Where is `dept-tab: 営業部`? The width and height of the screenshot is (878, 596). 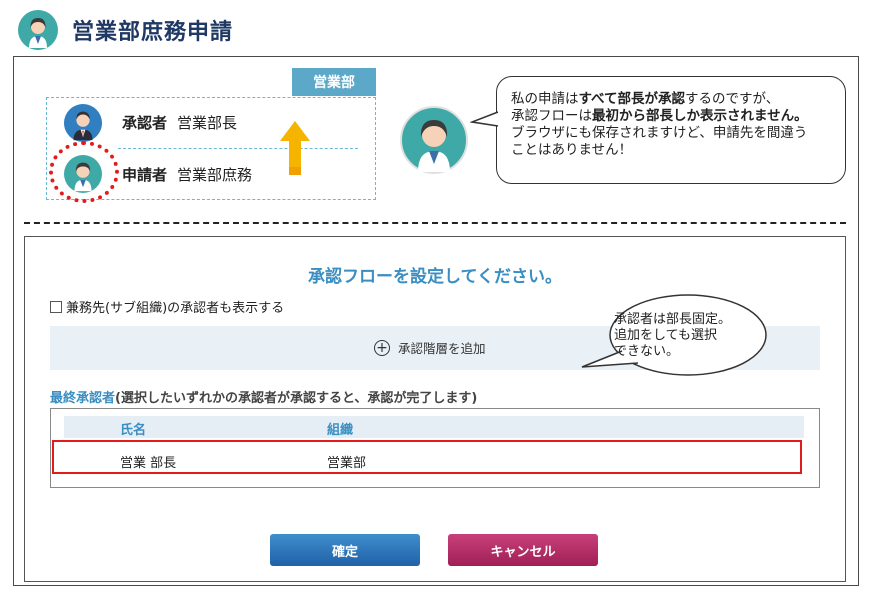
dept-tab: 営業部 is located at coordinates (334, 82).